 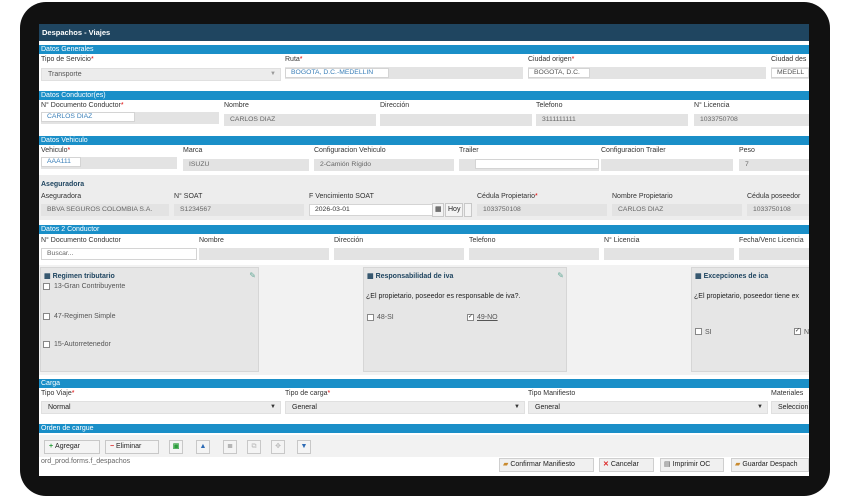 What do you see at coordinates (82, 344) in the screenshot?
I see `regimen-option-3: 15-Autorretenedor` at bounding box center [82, 344].